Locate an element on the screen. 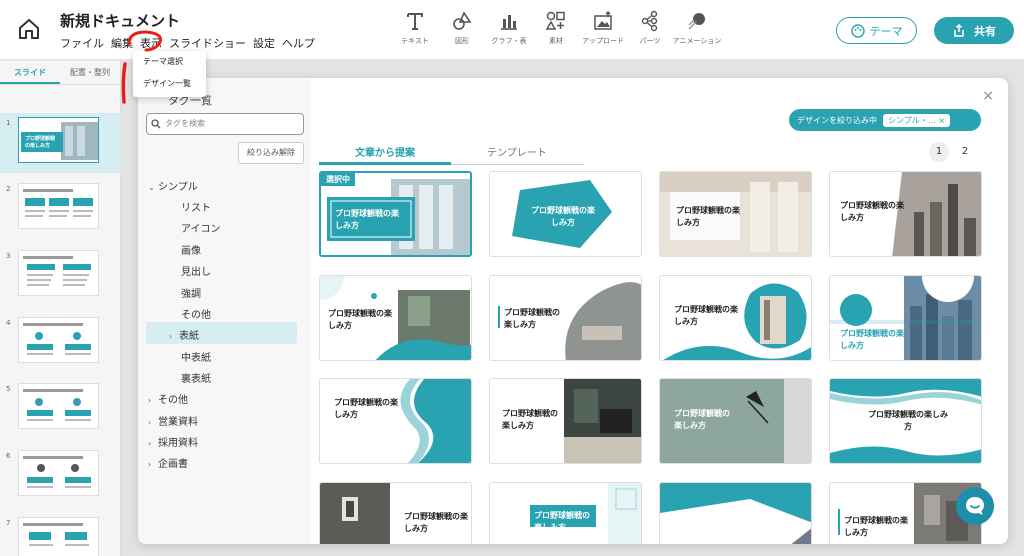 The width and height of the screenshot is (1024, 556). material-icon is located at coordinates (555, 20).